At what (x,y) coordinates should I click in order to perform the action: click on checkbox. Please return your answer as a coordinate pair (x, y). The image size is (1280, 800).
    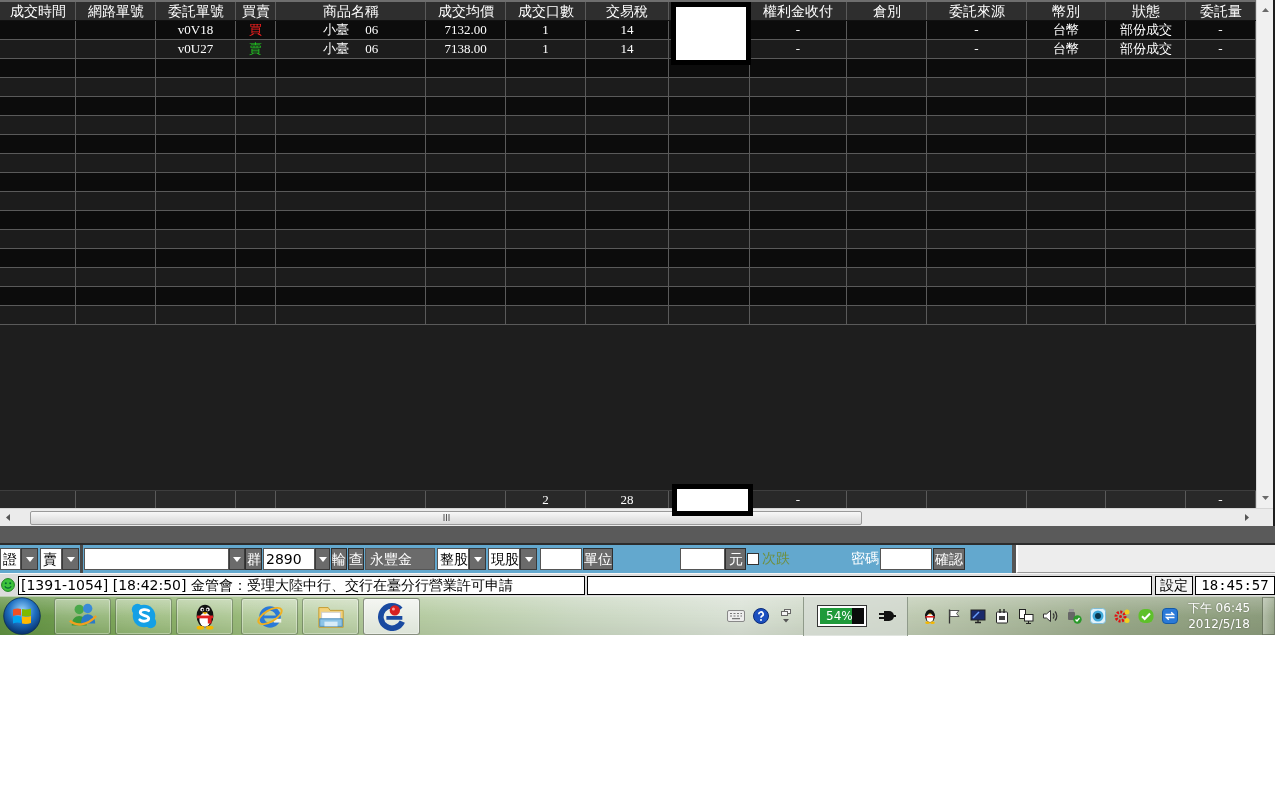
    Looking at the image, I should click on (753, 559).